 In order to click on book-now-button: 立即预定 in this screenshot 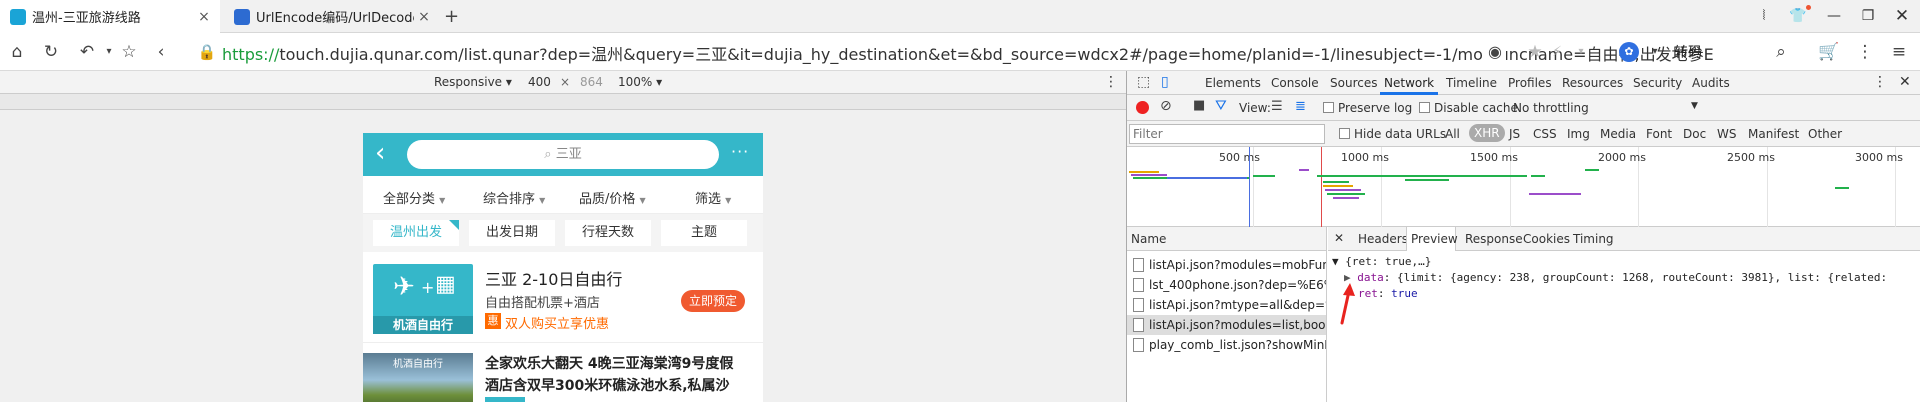, I will do `click(713, 301)`.